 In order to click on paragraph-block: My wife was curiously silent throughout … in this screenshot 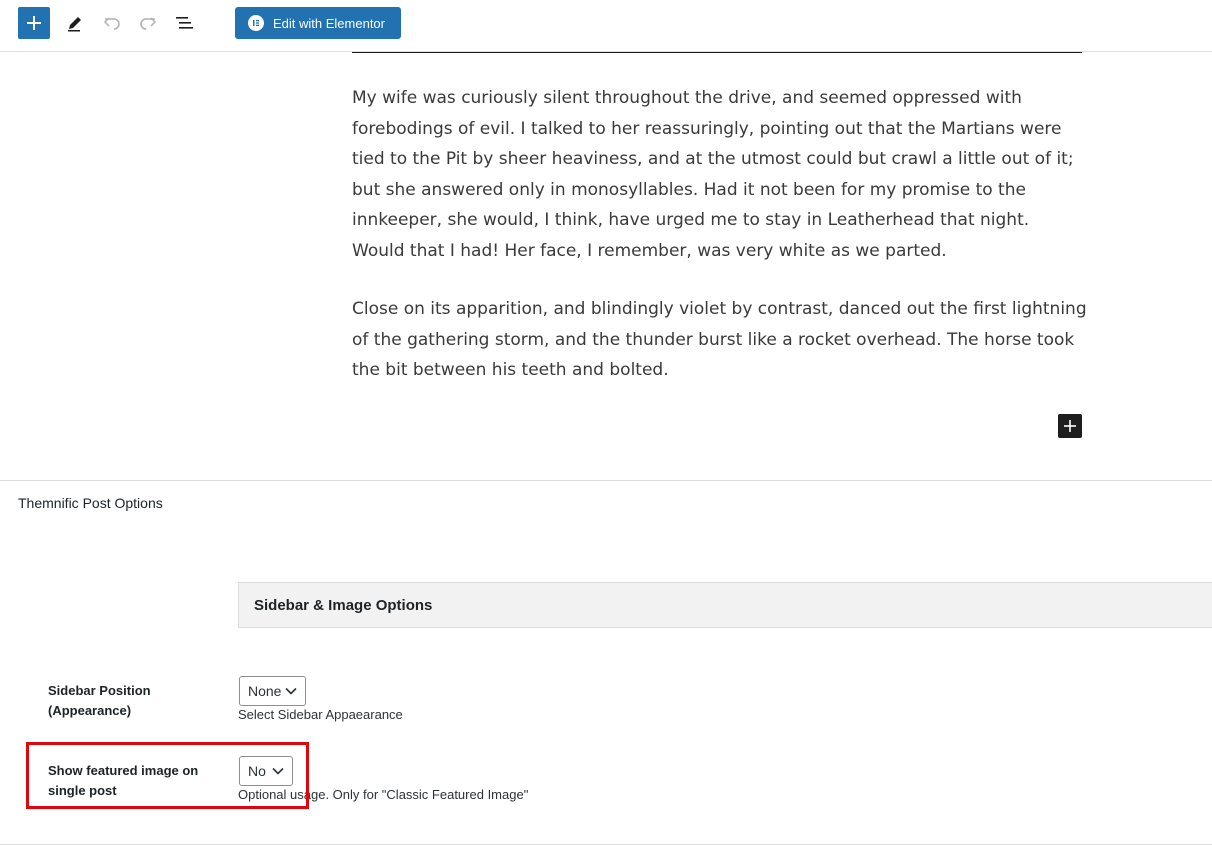, I will do `click(719, 175)`.